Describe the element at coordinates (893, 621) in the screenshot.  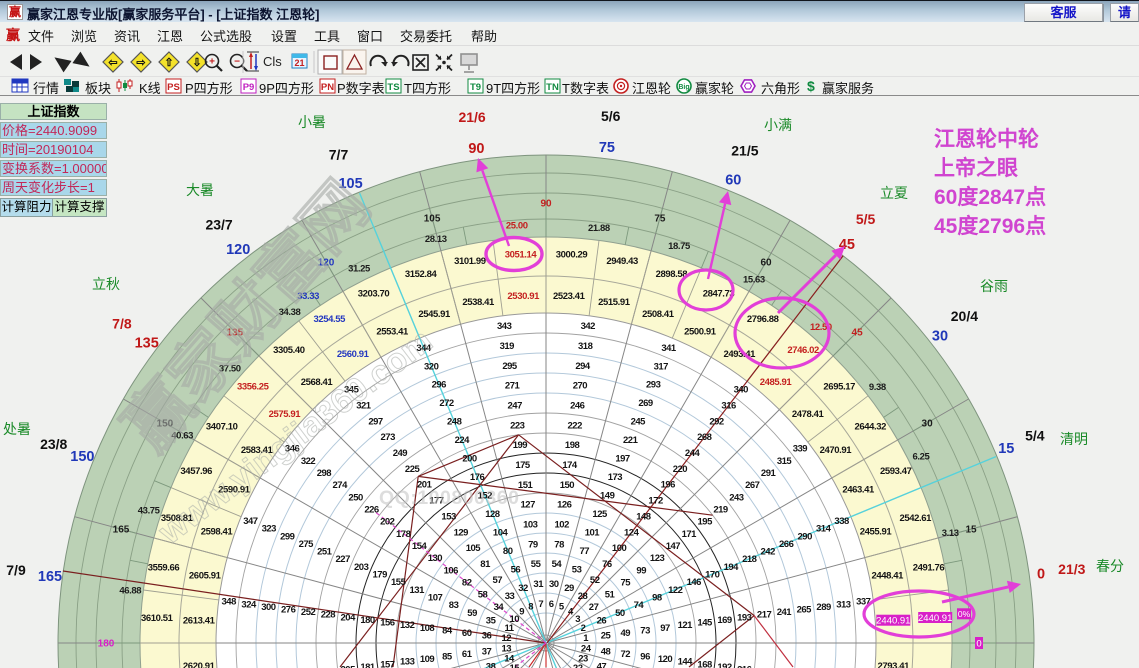
I see `svg-text: 2440.91` at that location.